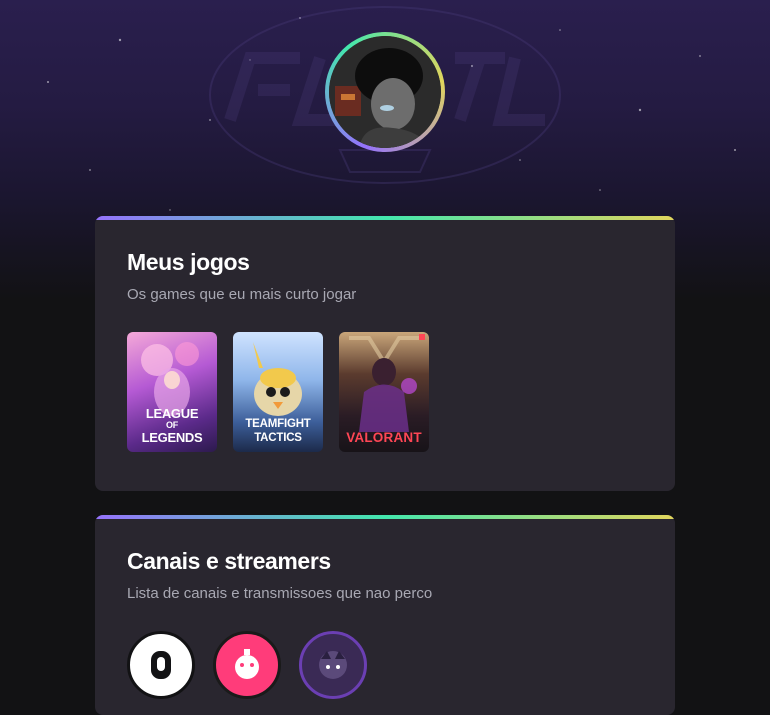 This screenshot has width=770, height=715. Describe the element at coordinates (384, 437) in the screenshot. I see `game-logo-valorant: VALORANT` at that location.